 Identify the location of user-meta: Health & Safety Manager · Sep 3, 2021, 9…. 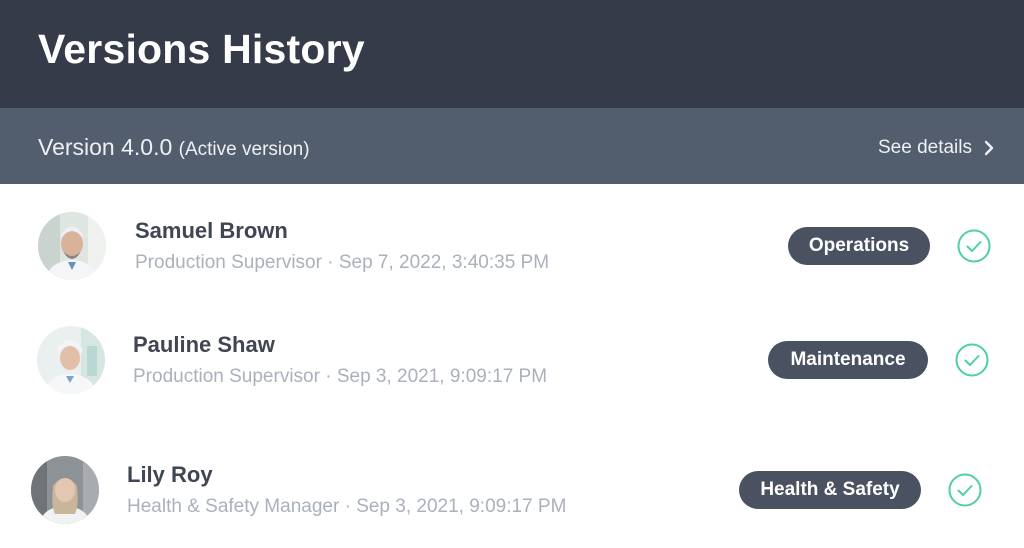
(346, 507).